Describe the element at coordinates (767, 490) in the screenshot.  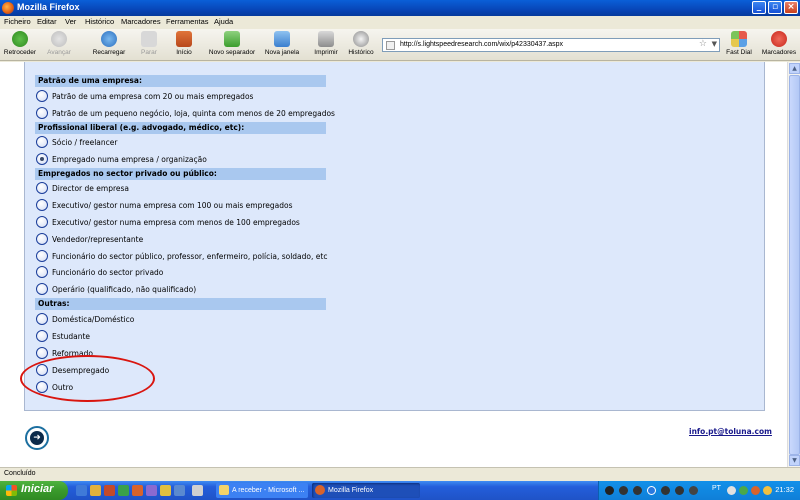
I see `tray-volume-icon` at that location.